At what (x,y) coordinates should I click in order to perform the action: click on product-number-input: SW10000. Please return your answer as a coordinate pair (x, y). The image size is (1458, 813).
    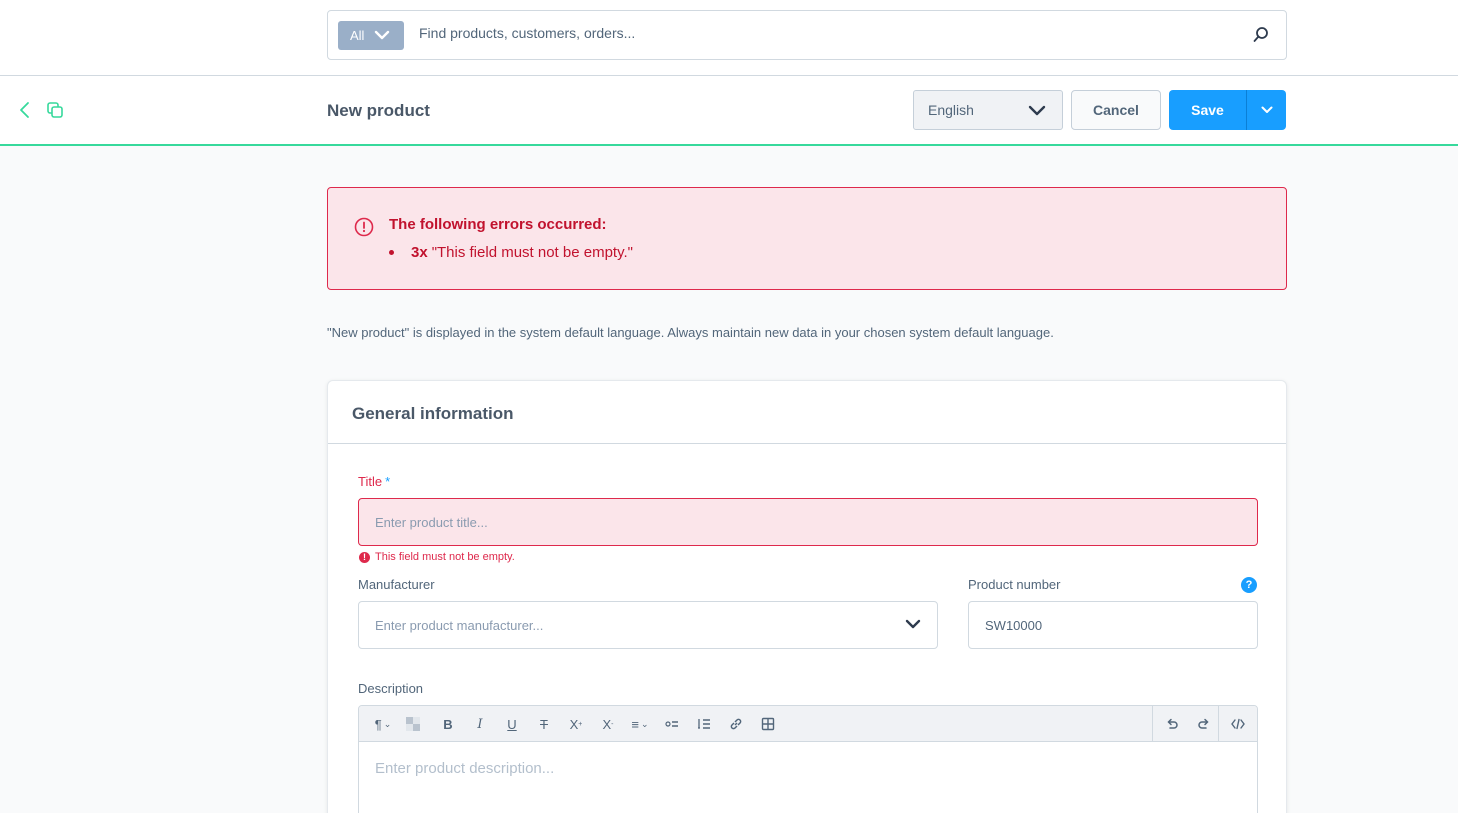
    Looking at the image, I should click on (1113, 625).